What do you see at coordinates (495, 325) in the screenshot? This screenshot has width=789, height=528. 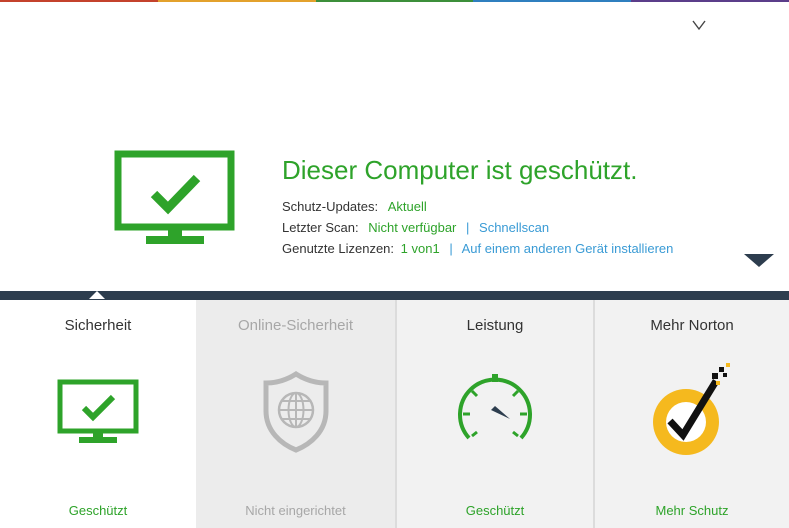 I see `tile-title: Leistung` at bounding box center [495, 325].